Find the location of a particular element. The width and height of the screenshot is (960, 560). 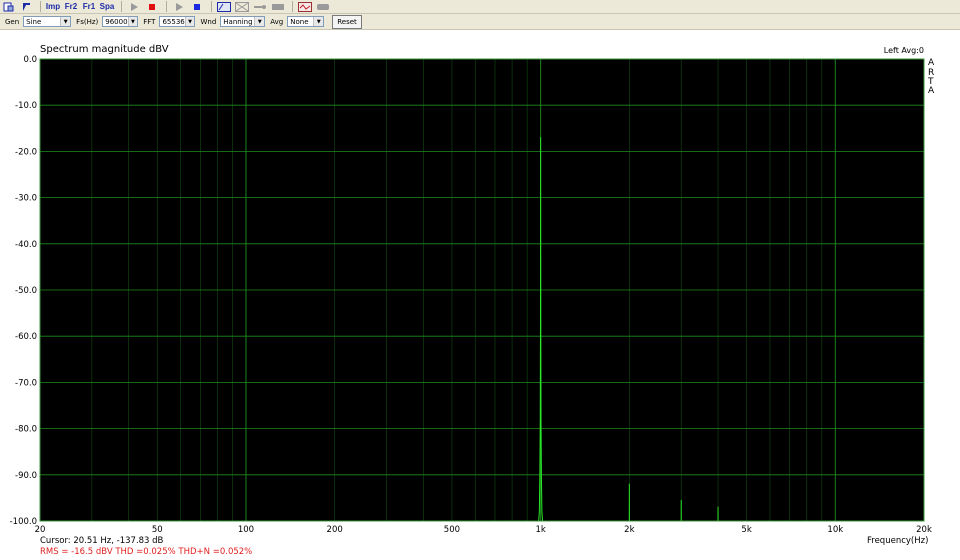

x-tick-label: 10k is located at coordinates (835, 530).